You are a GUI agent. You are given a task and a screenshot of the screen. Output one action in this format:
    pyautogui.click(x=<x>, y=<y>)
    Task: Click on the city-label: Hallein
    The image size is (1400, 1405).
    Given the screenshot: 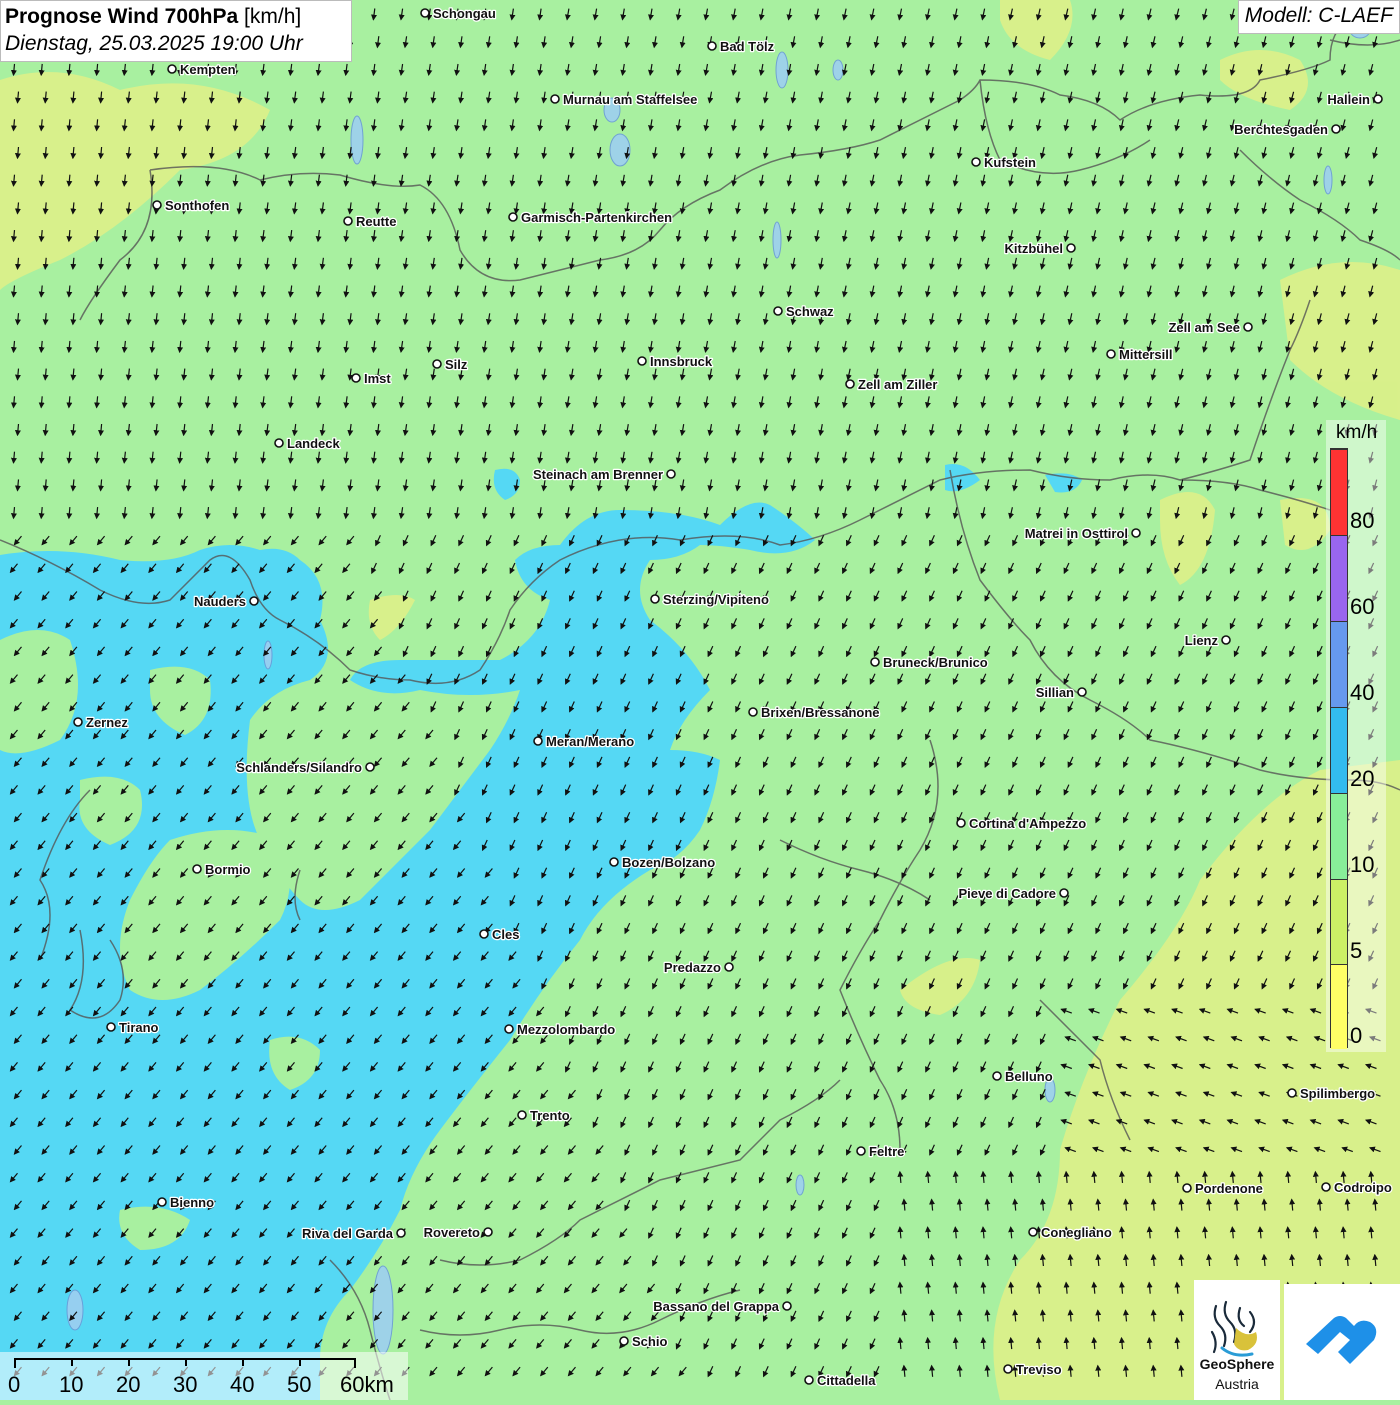 What is the action you would take?
    pyautogui.click(x=1348, y=99)
    